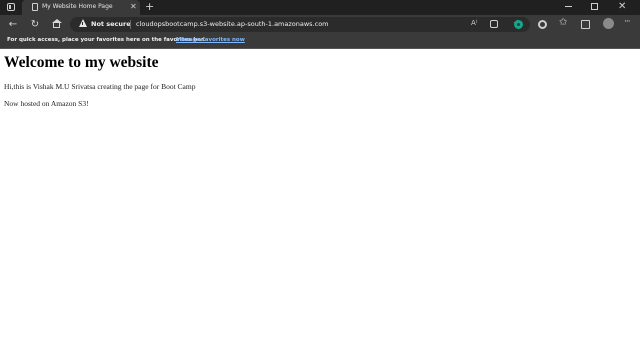 This screenshot has width=640, height=353. What do you see at coordinates (77, 6) in the screenshot?
I see `tab-title: My Website Home Page` at bounding box center [77, 6].